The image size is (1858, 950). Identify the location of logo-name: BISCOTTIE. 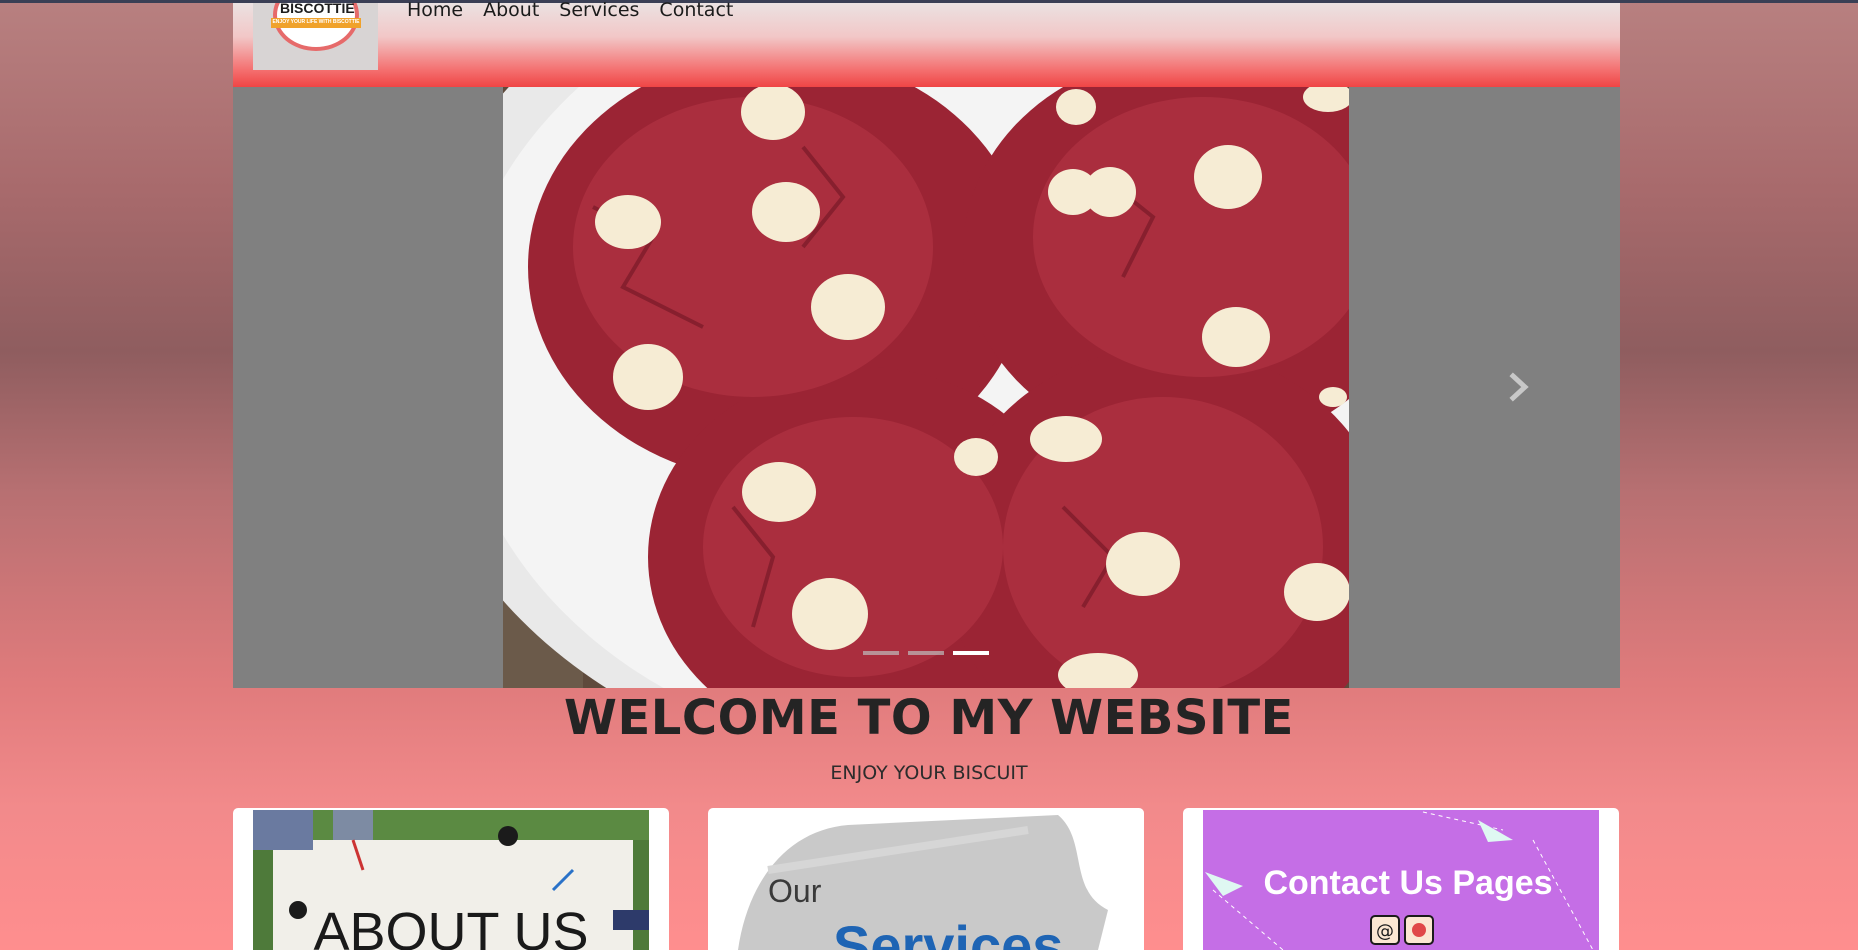
(317, 9).